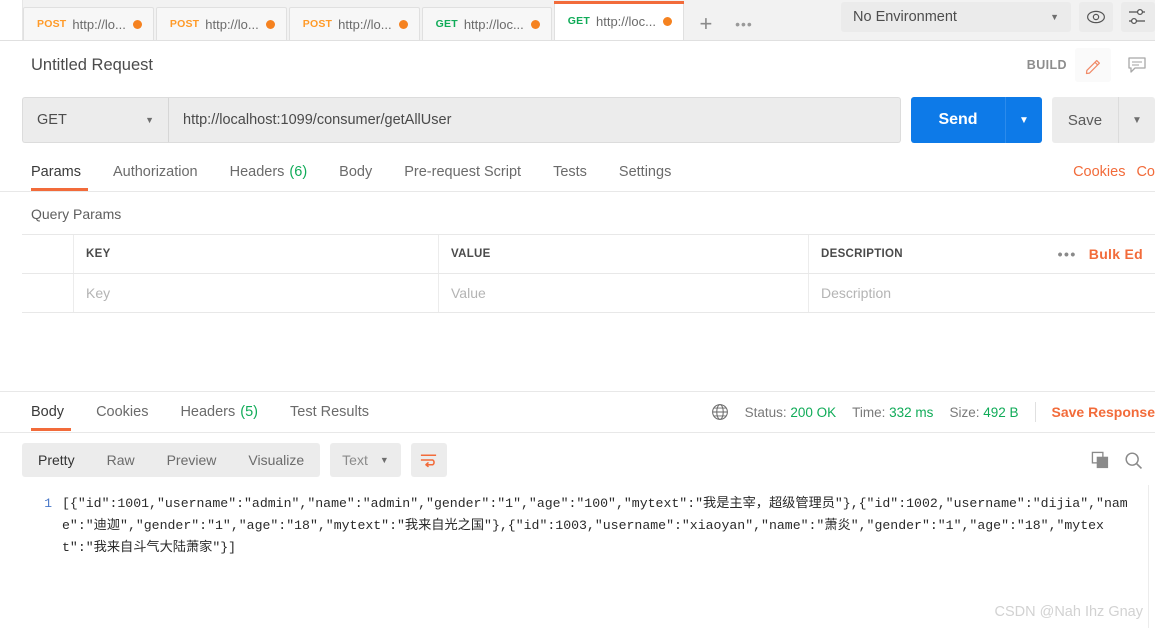  What do you see at coordinates (76, 214) in the screenshot?
I see `query-params-title: Query Params` at bounding box center [76, 214].